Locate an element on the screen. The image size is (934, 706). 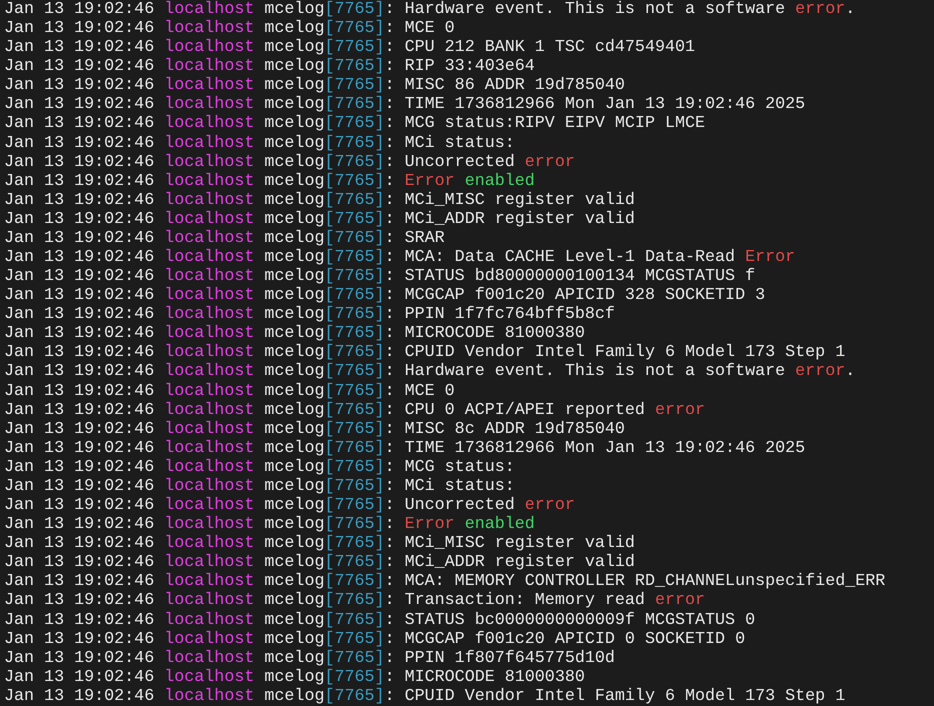
log-line: Jan 13 19:02:46 localhost mcelog[7765]: PPIN 1f807f645775d10d is located at coordinates (309, 658).